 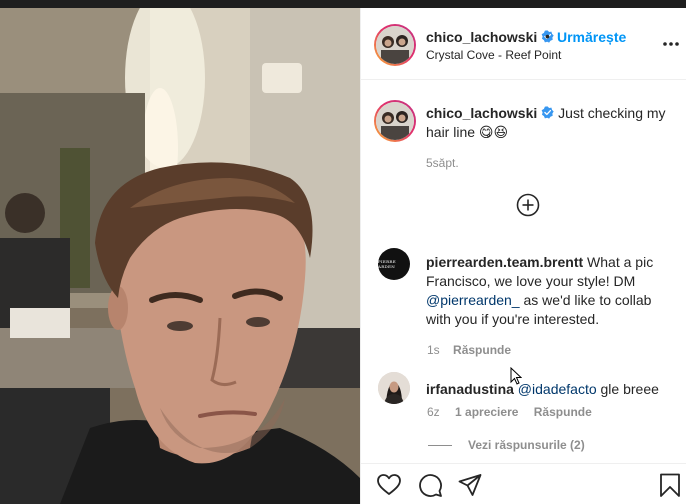 I want to click on view-replies-label: Vezi răspunsurile (2), so click(x=526, y=445).